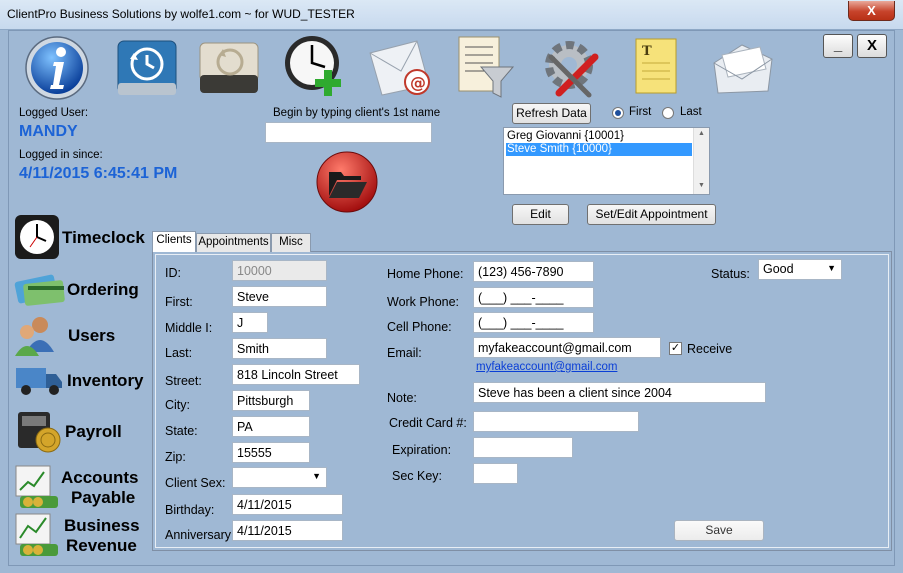  What do you see at coordinates (619, 392) in the screenshot?
I see `note-field` at bounding box center [619, 392].